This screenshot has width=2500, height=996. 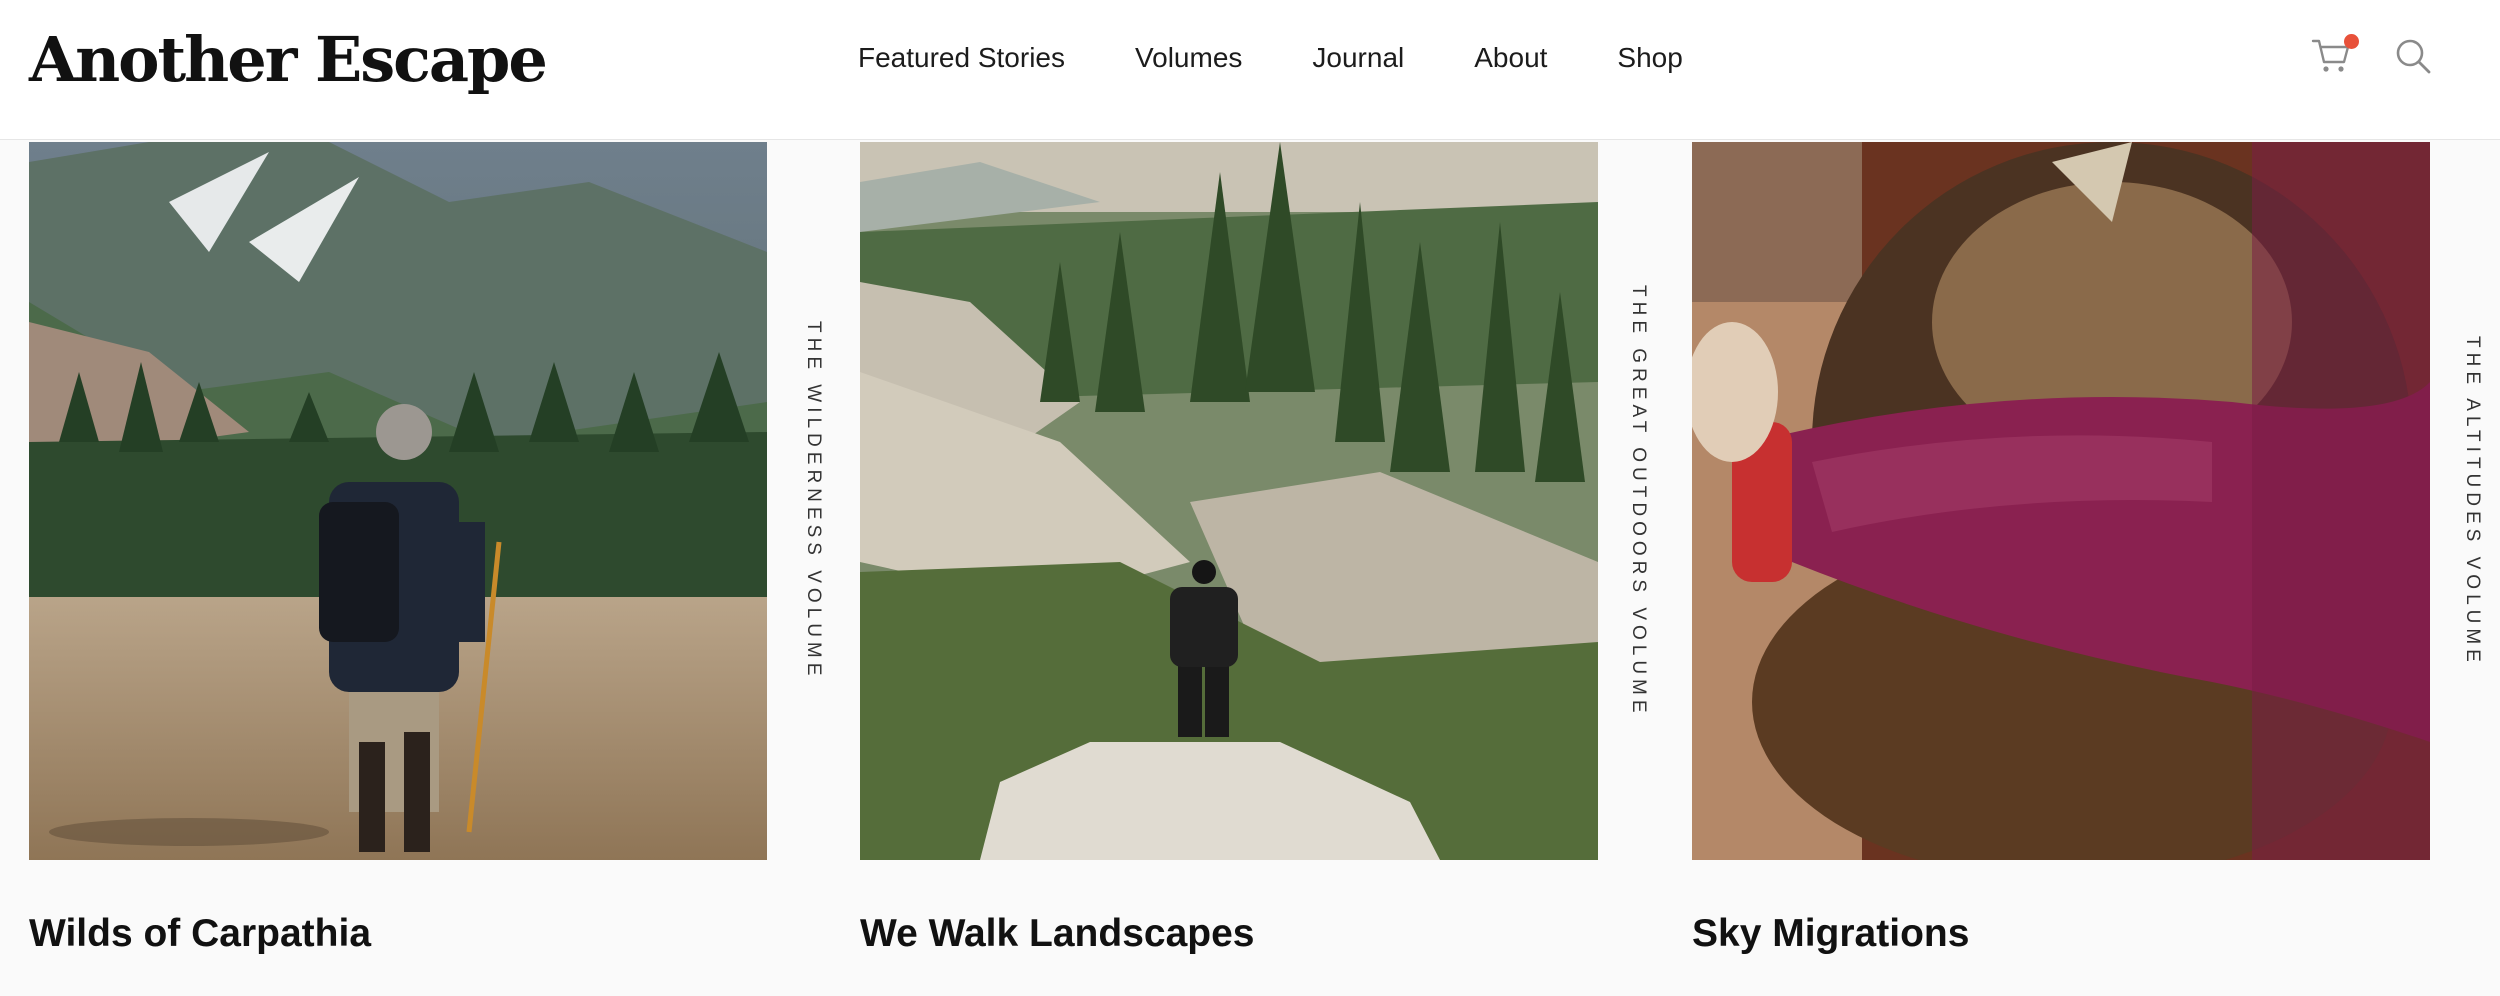 I want to click on story-title: We Walk Landscapes, so click(x=1057, y=934).